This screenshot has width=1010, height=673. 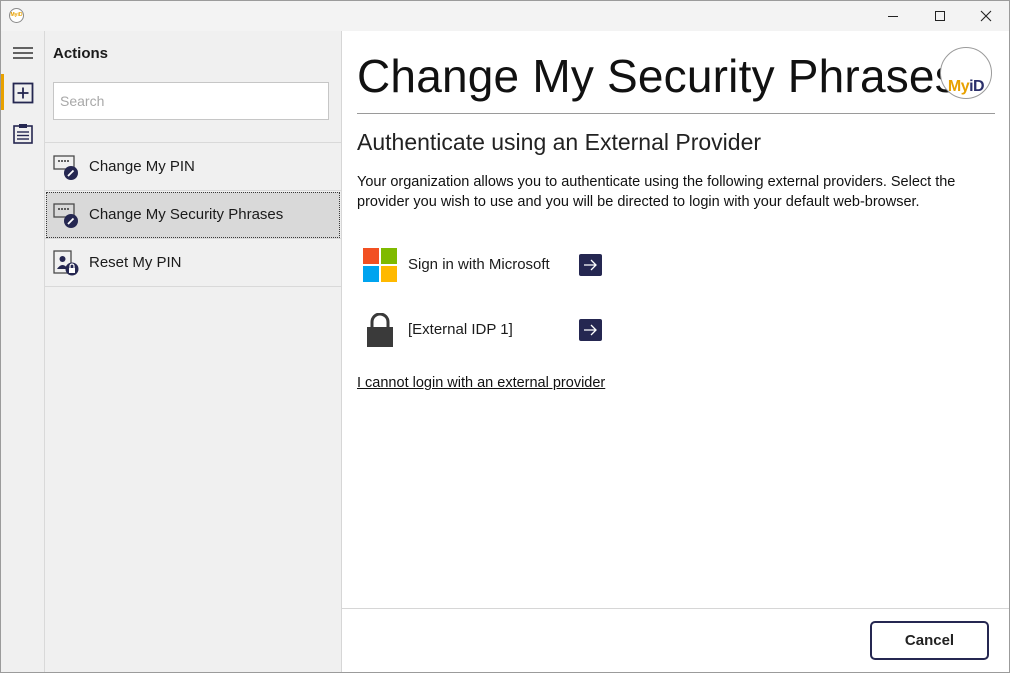 I want to click on action-item-label: Reset My PIN, so click(x=135, y=262).